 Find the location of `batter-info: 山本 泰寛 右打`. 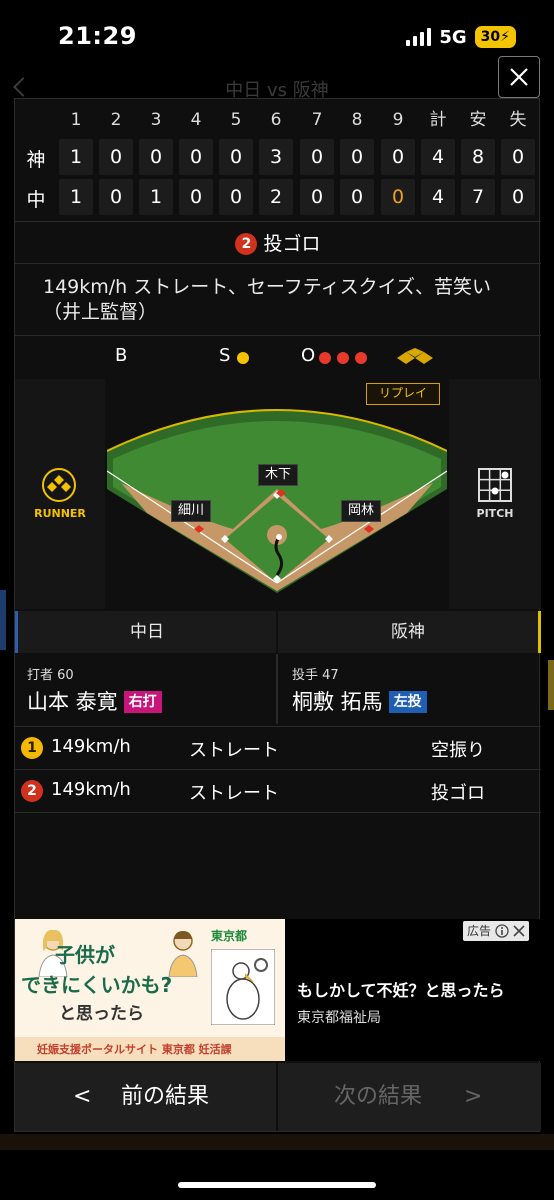

batter-info: 山本 泰寛 右打 is located at coordinates (94, 701).